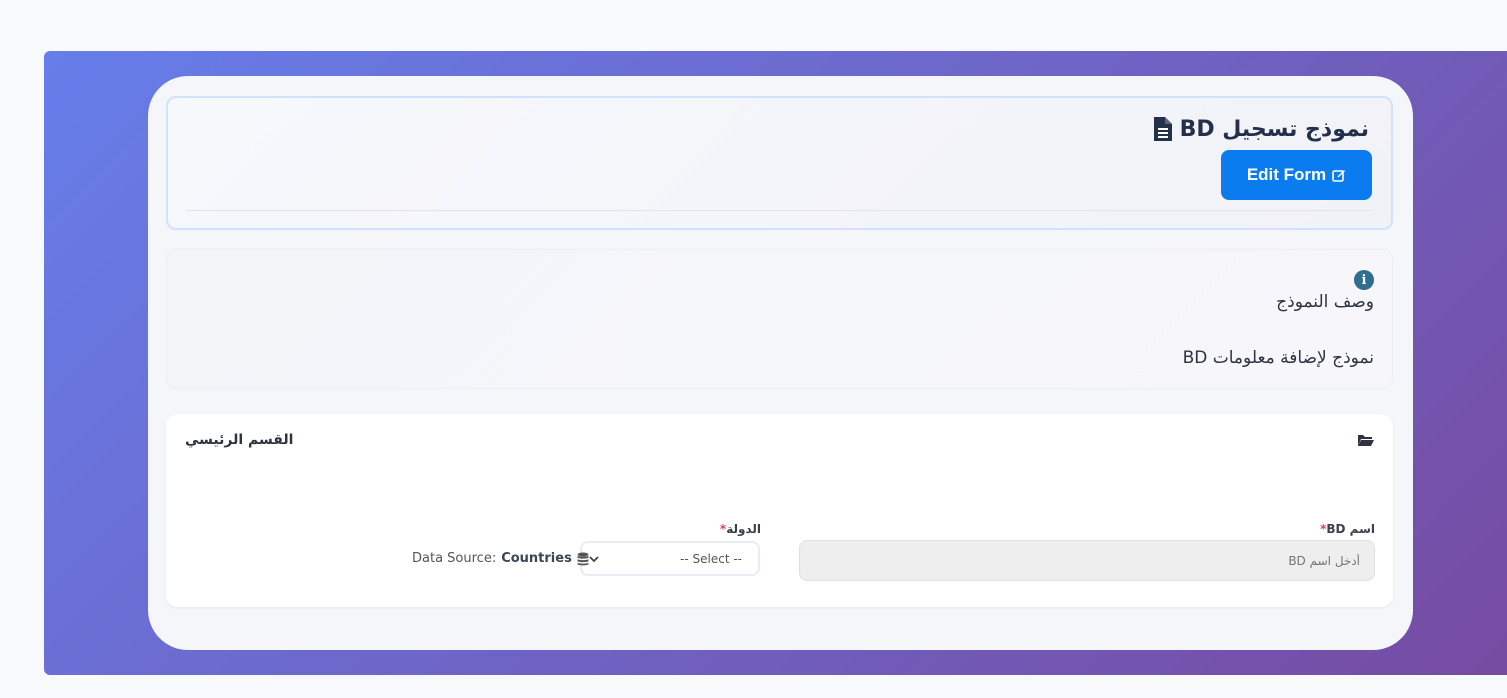 This screenshot has width=1507, height=698. I want to click on name-label-text: اسم BD, so click(1350, 529).